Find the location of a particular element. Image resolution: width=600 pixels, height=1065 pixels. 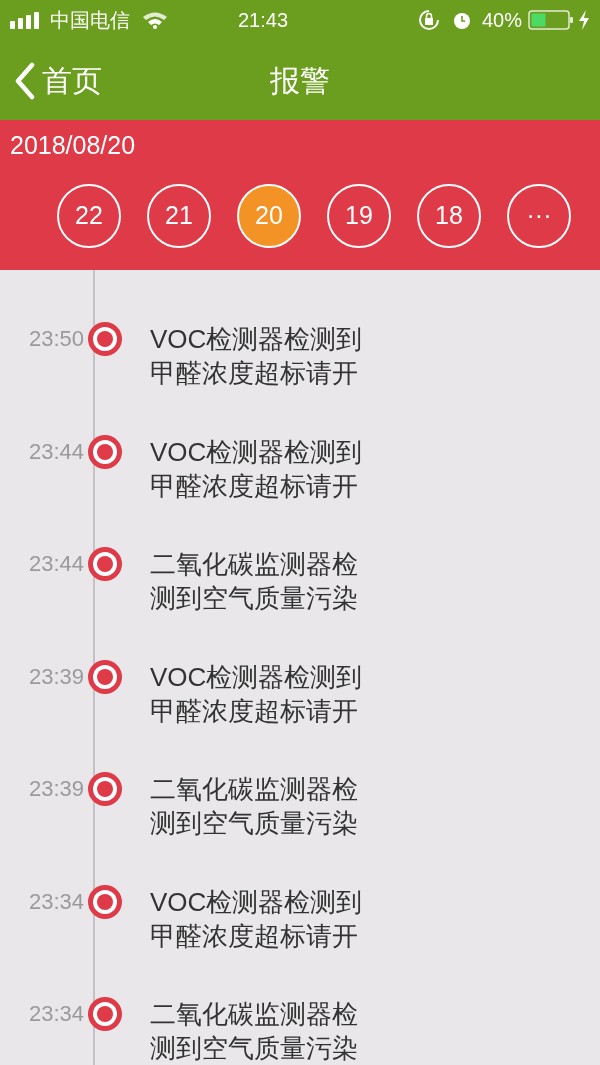

chevron-left-icon is located at coordinates (25, 80).